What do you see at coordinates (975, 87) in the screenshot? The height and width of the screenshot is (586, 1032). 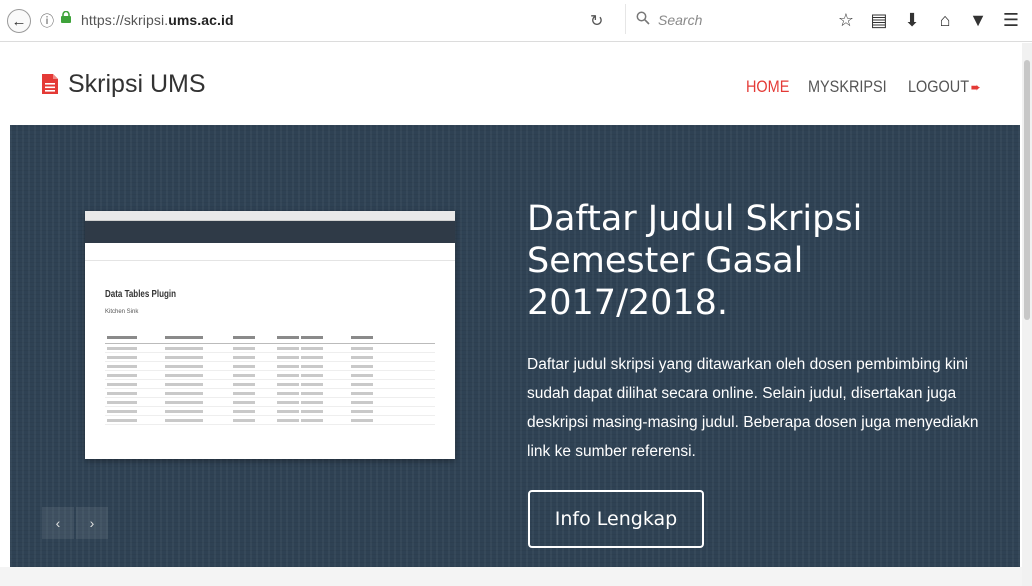 I see `sign-out-icon: ➨` at bounding box center [975, 87].